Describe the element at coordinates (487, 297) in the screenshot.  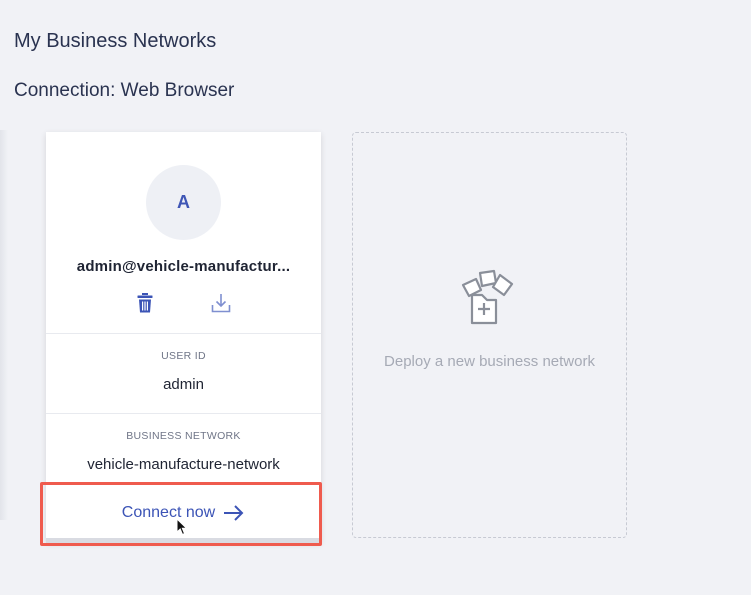
I see `deploy-files-icon` at that location.